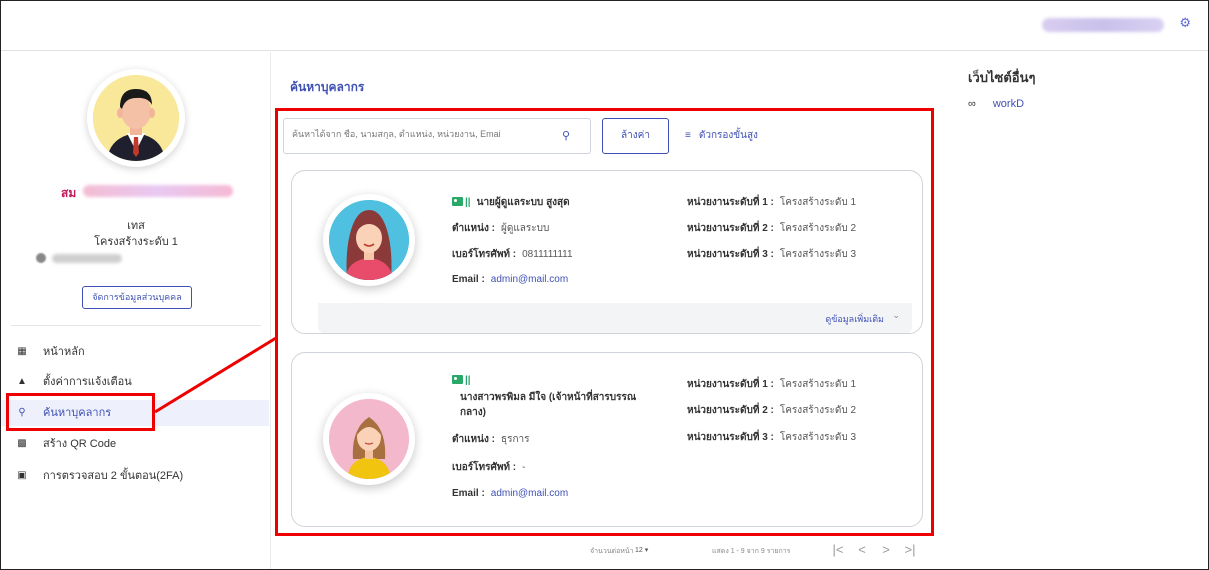  I want to click on per-page-label: จำนวนต่อหน้า, so click(612, 551).